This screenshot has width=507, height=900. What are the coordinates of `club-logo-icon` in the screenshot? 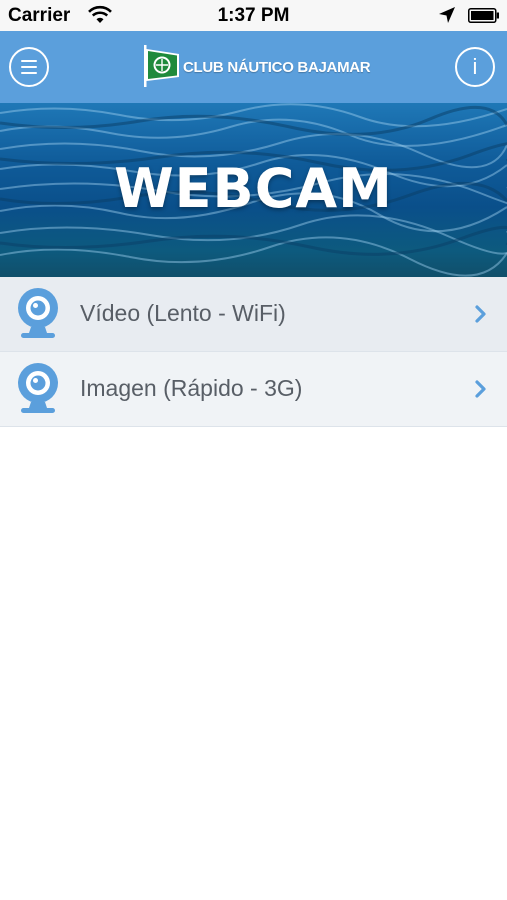 It's located at (161, 66).